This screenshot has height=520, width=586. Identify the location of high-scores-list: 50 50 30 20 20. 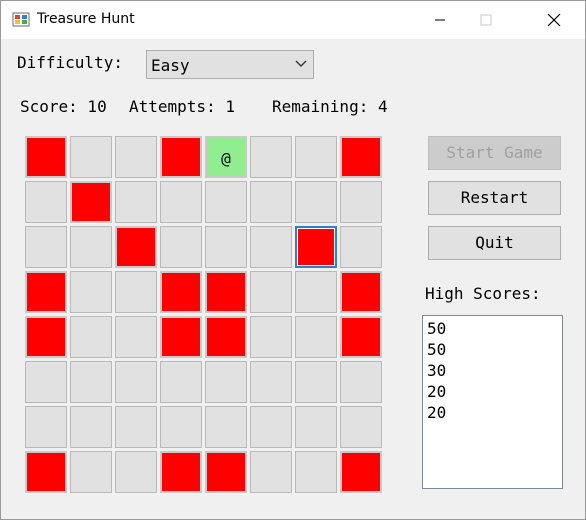
(492, 402).